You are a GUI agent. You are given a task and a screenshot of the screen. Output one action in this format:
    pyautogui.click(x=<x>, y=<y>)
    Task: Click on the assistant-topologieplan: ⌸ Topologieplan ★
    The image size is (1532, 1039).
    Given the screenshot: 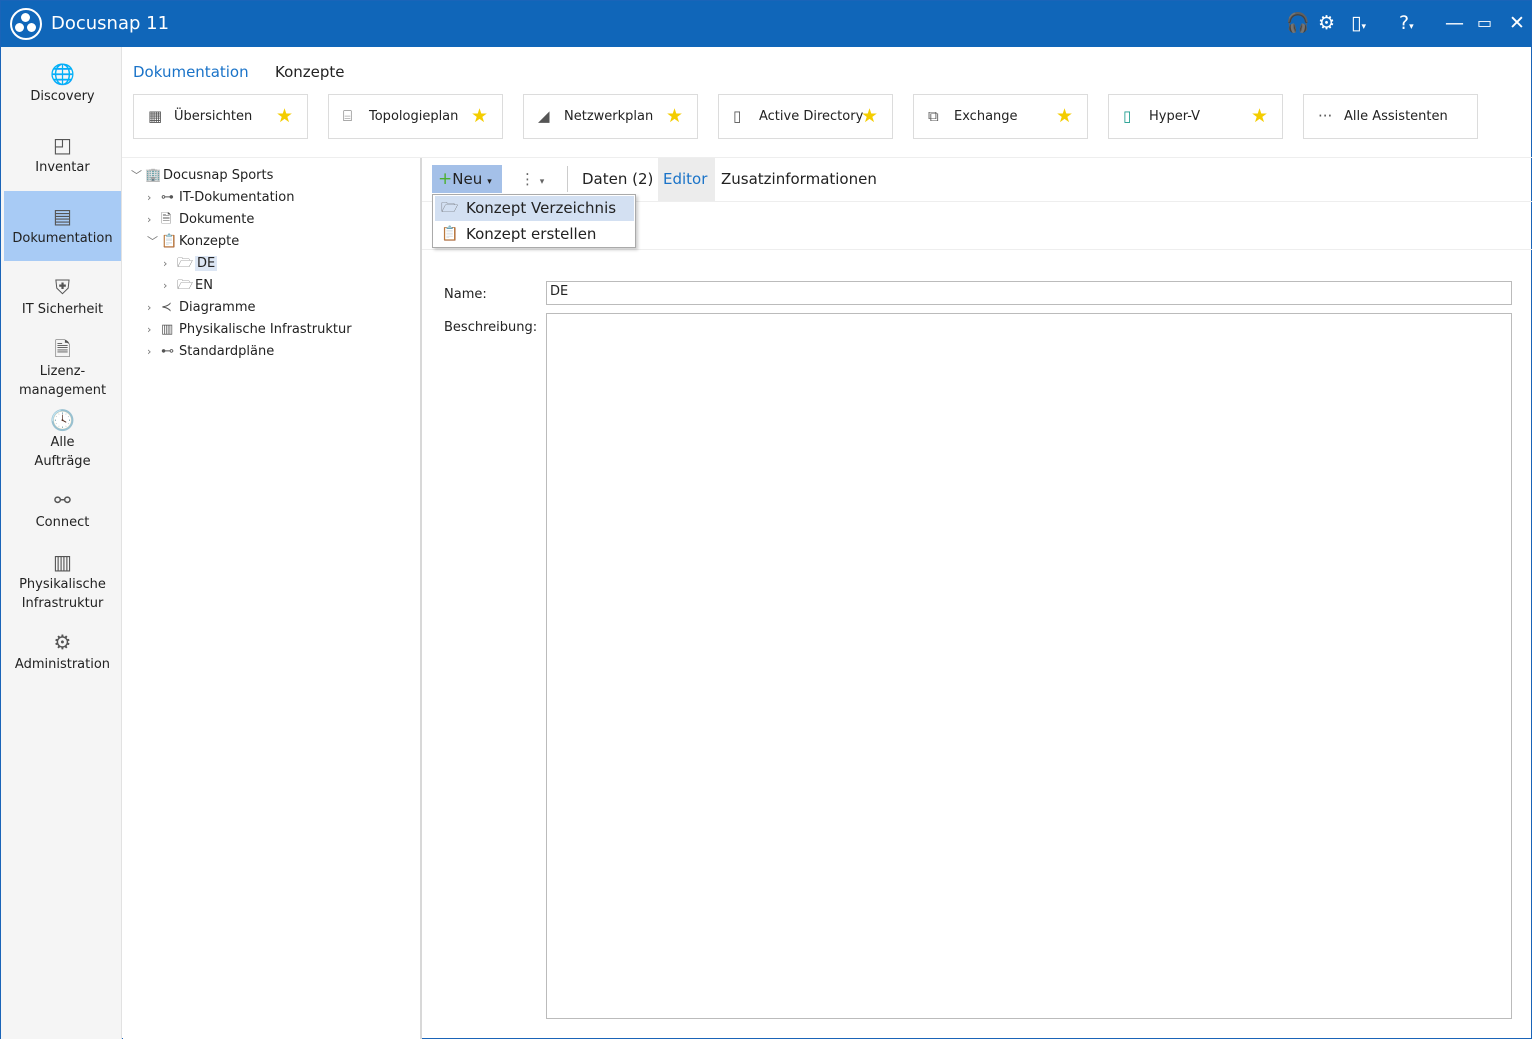 What is the action you would take?
    pyautogui.click(x=415, y=116)
    